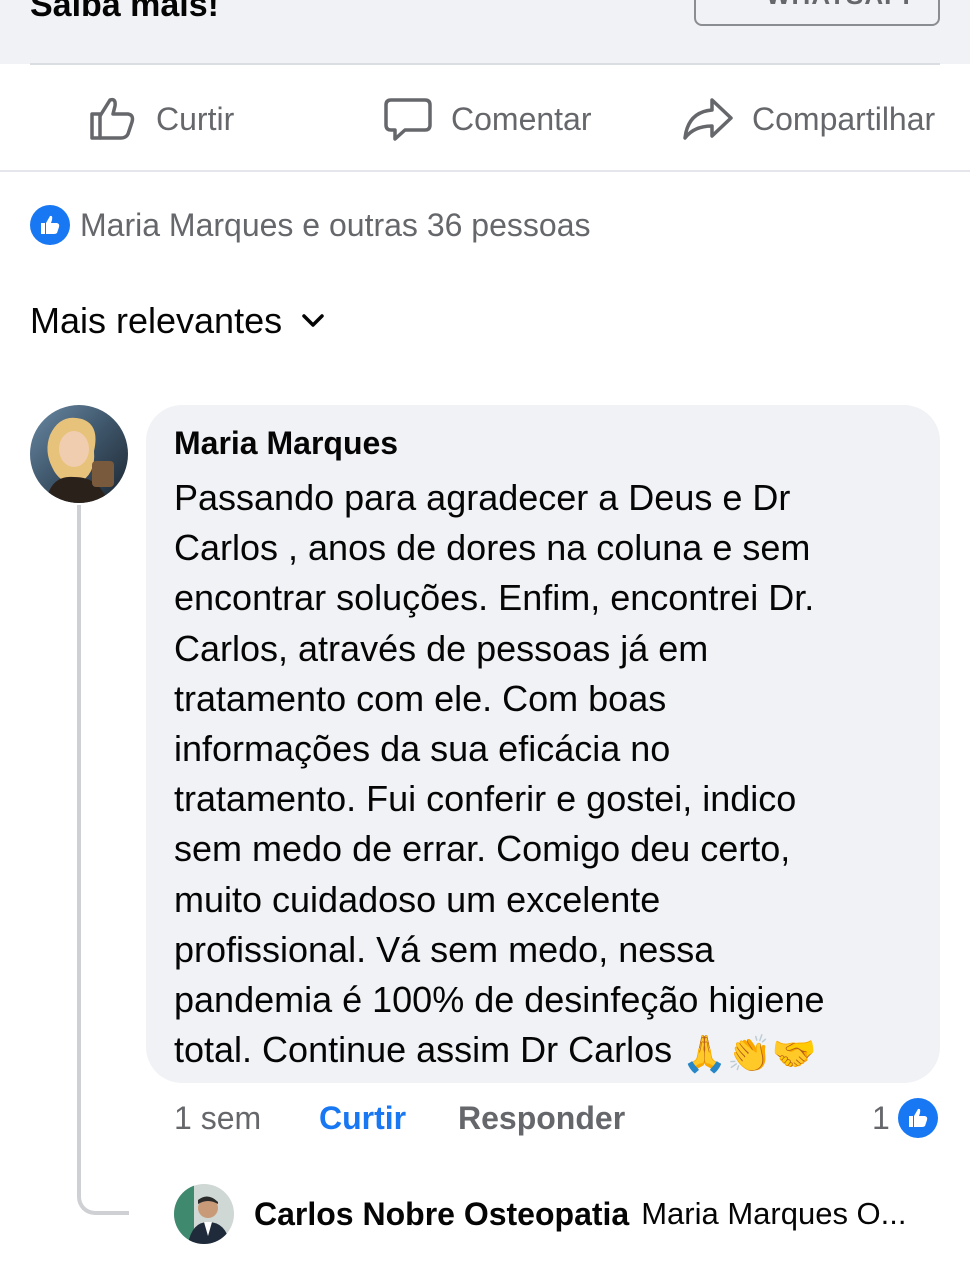 The height and width of the screenshot is (1280, 970). I want to click on comment-reply-button: Responder, so click(541, 1118).